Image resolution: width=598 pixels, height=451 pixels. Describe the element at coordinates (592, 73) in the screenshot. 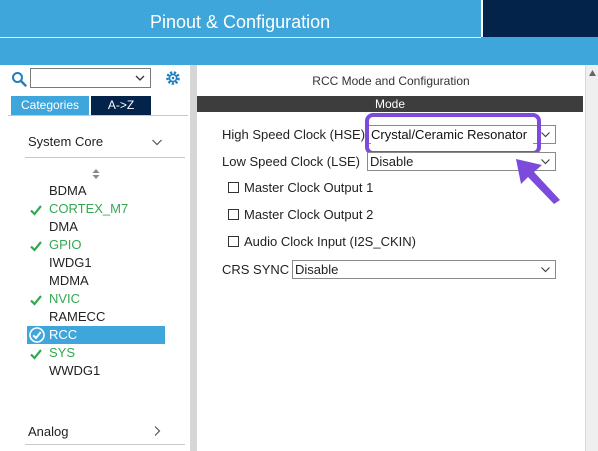

I see `scroll-up-icon` at that location.